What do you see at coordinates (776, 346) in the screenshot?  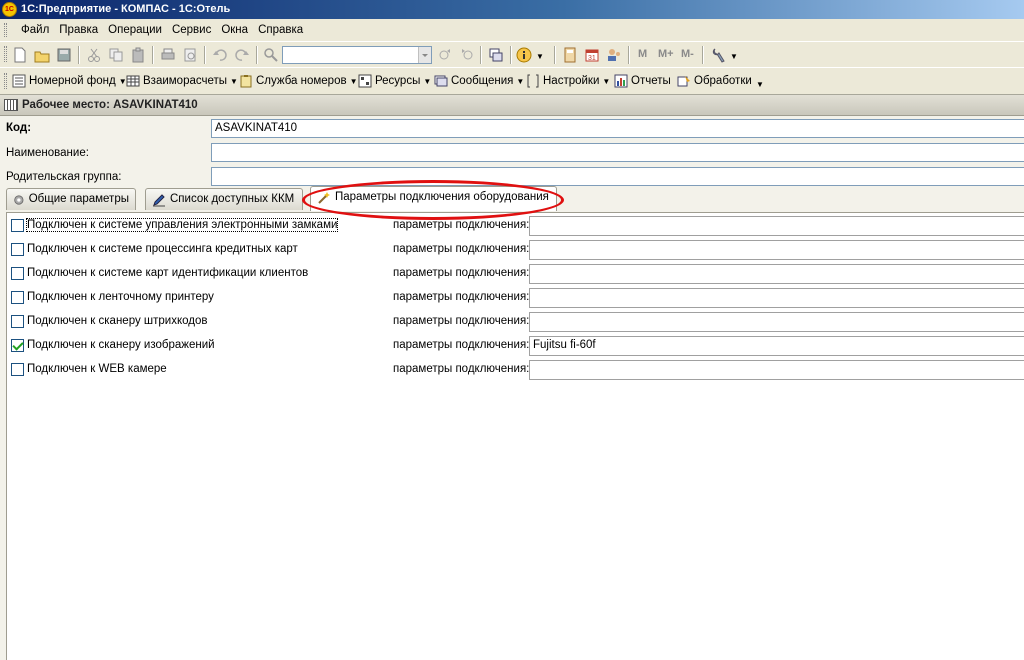 I see `image-scanner-params-field: Fujitsu fi-60f` at bounding box center [776, 346].